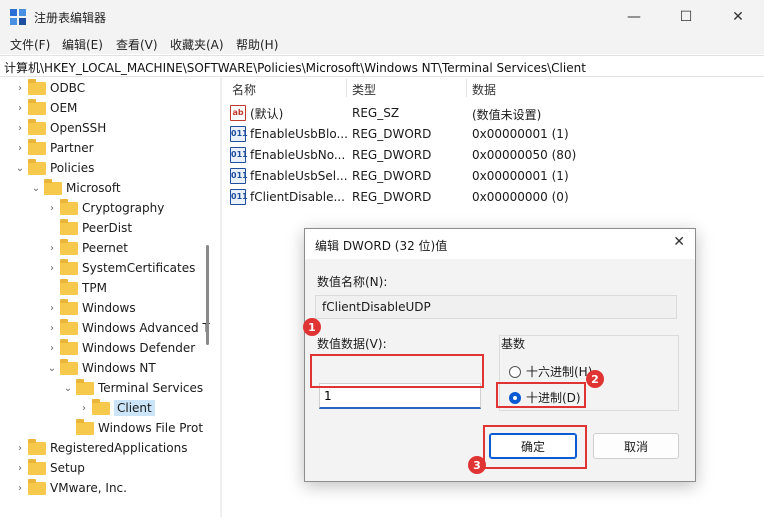 The width and height of the screenshot is (764, 517). Describe the element at coordinates (54, 168) in the screenshot. I see `tree-item: ⌄ Policies` at that location.